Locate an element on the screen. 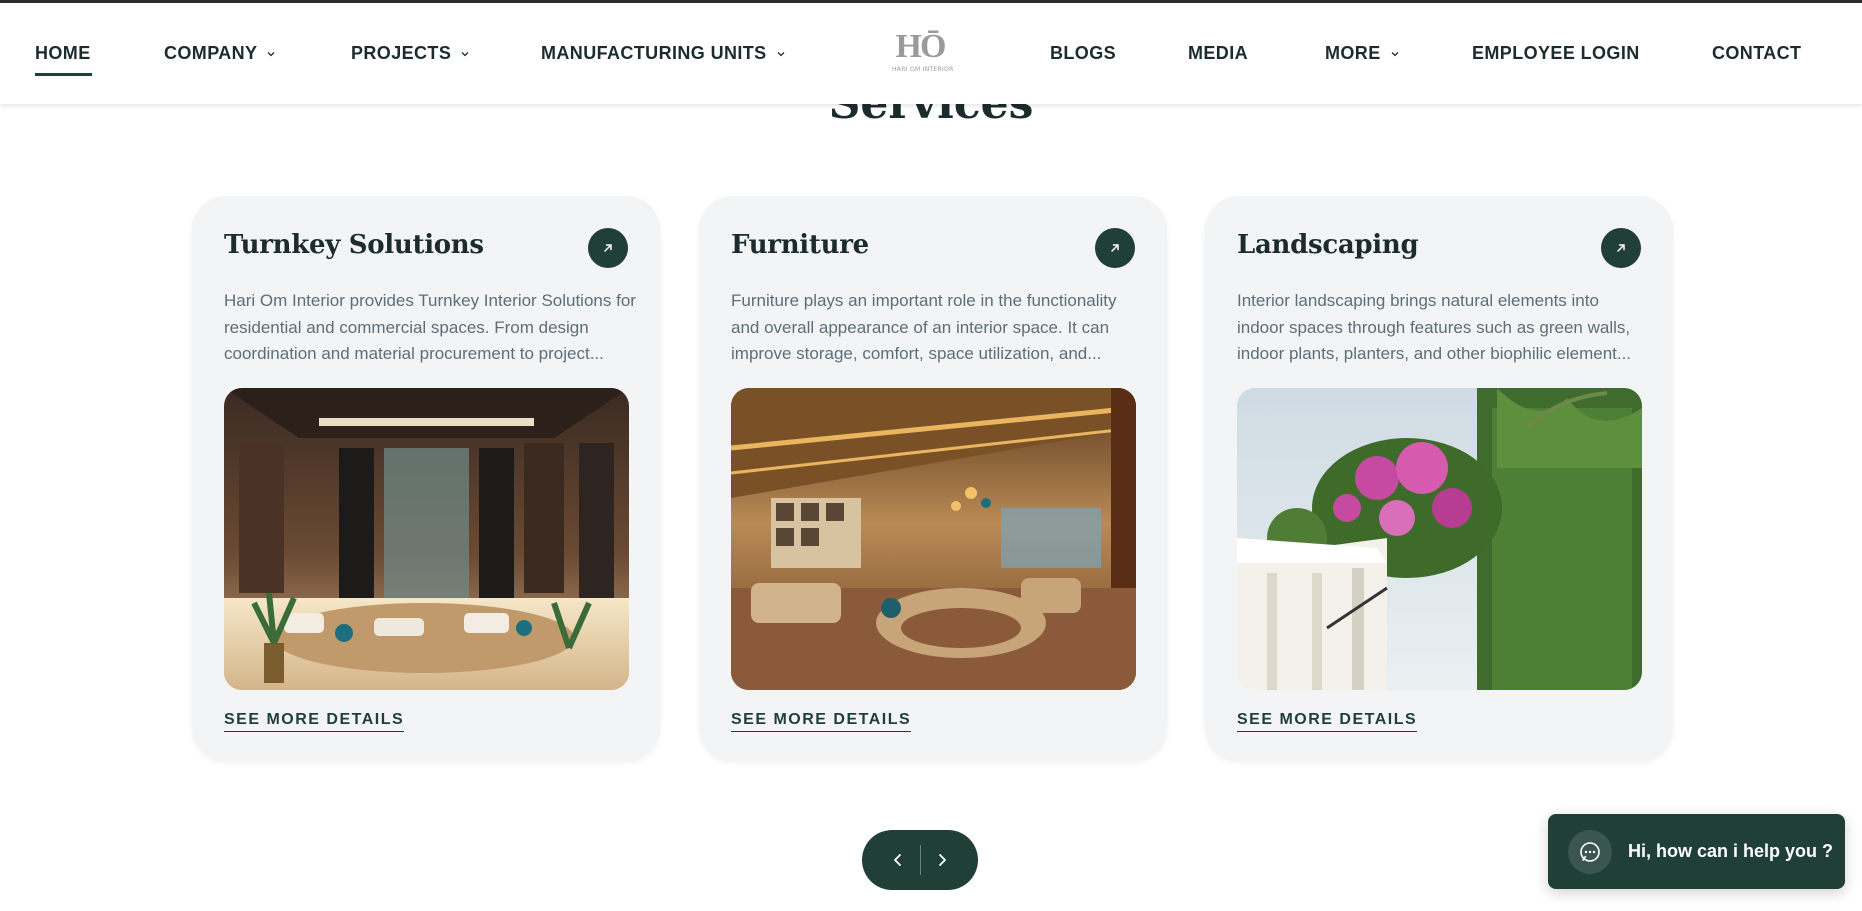  slider-navigation is located at coordinates (920, 860).